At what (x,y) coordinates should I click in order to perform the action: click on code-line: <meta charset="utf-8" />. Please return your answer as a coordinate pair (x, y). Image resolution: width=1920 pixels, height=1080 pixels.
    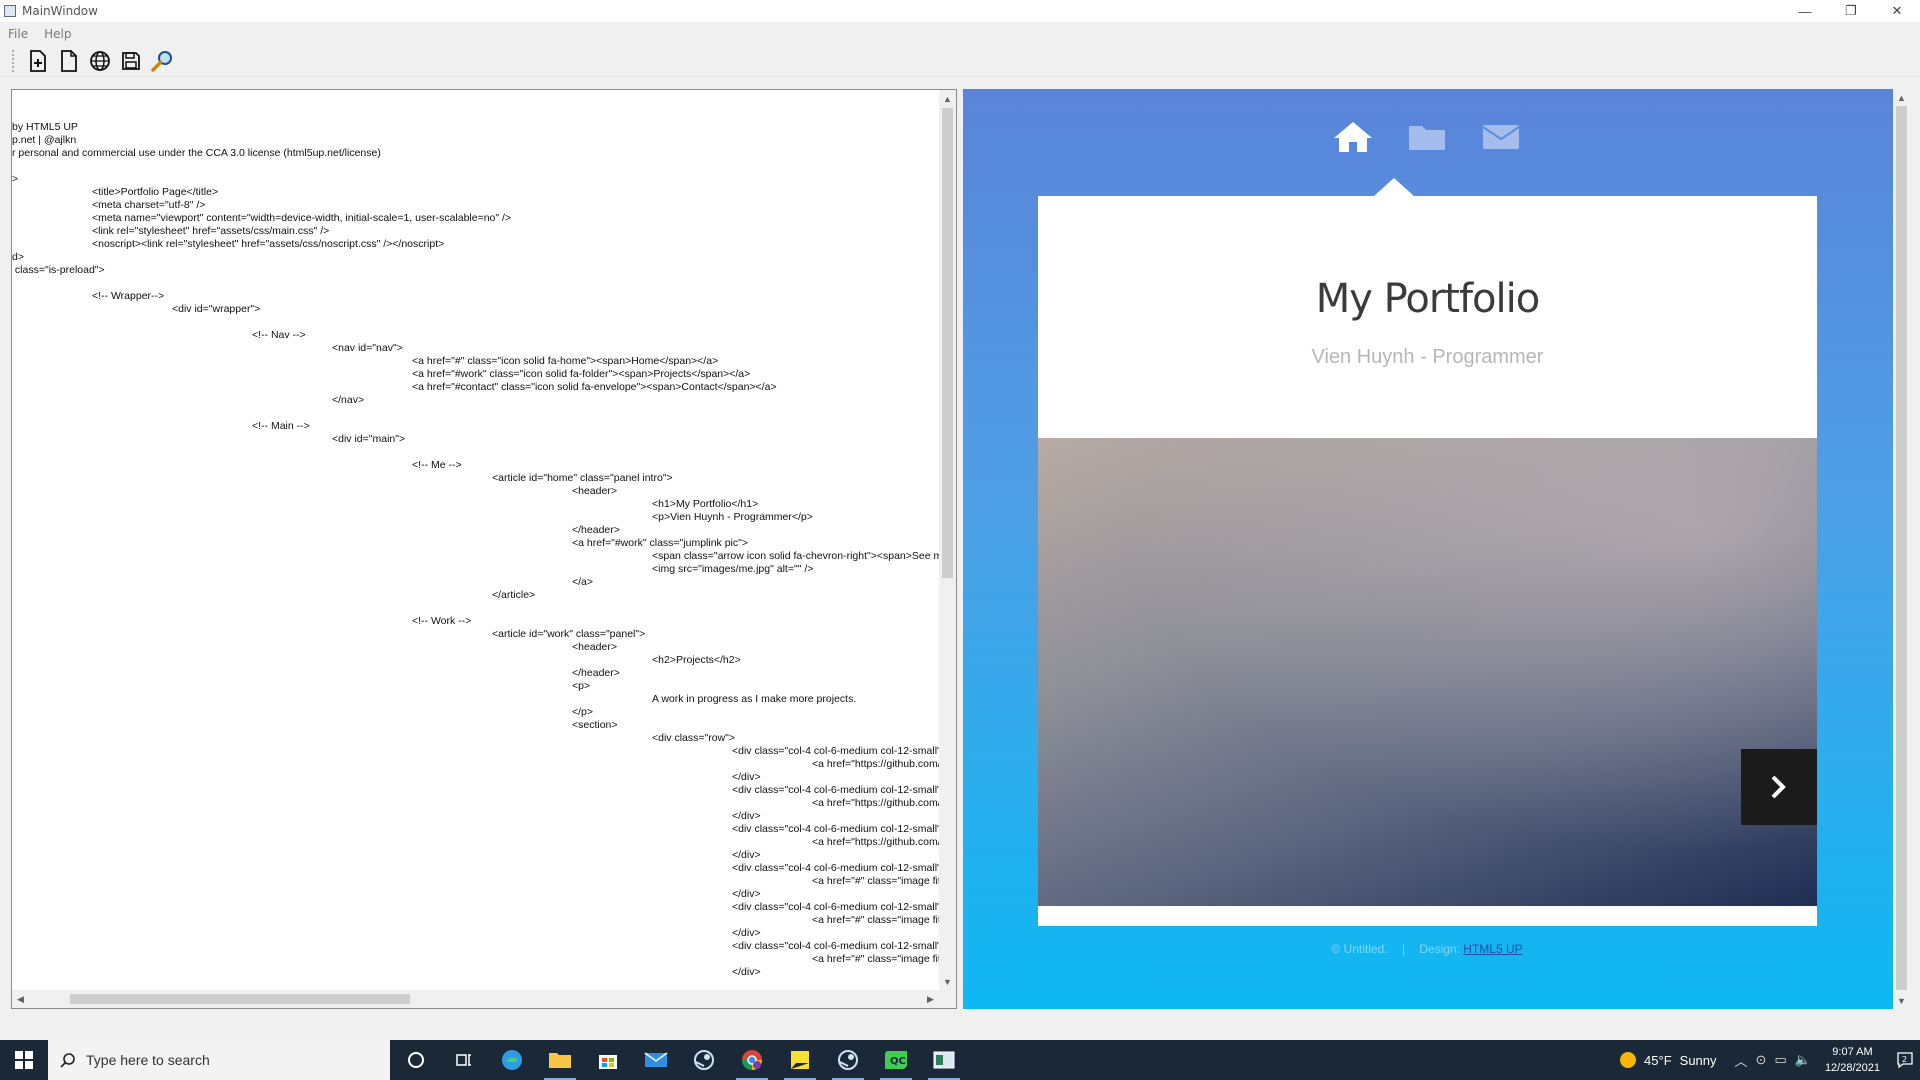
    Looking at the image, I should click on (149, 205).